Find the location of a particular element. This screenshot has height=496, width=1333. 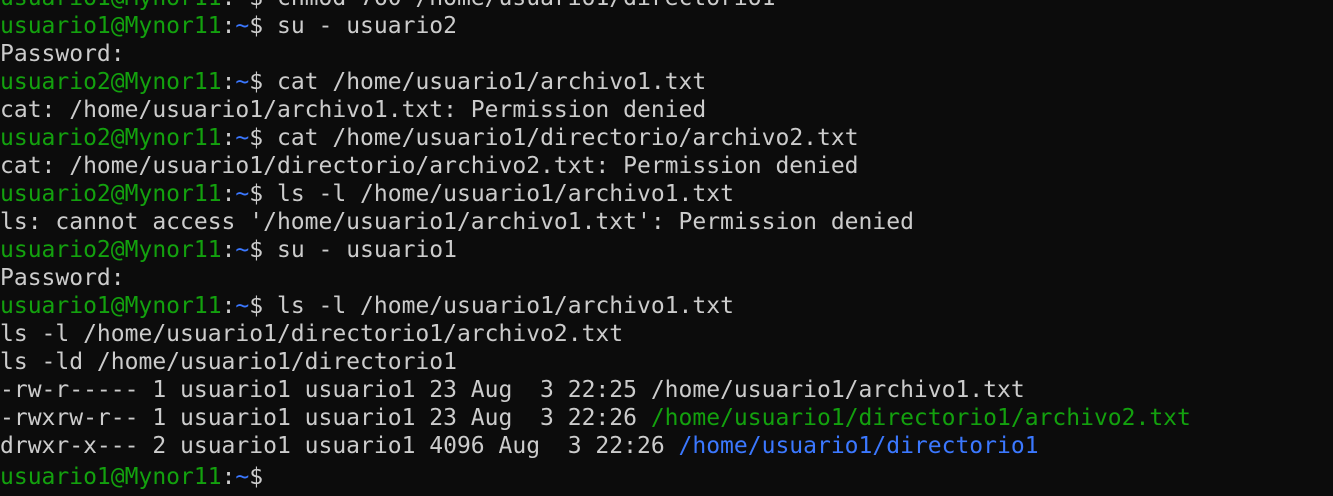

executable-file-name: /home/usuario1/directorio1/archivo2.txt is located at coordinates (920, 418).